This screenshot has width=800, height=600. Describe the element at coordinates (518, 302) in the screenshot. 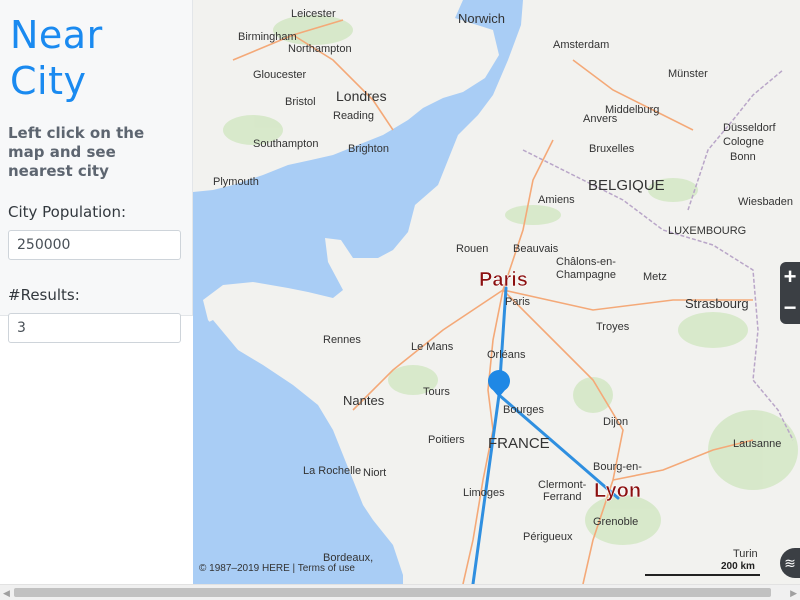

I see `svg-text: Paris` at that location.